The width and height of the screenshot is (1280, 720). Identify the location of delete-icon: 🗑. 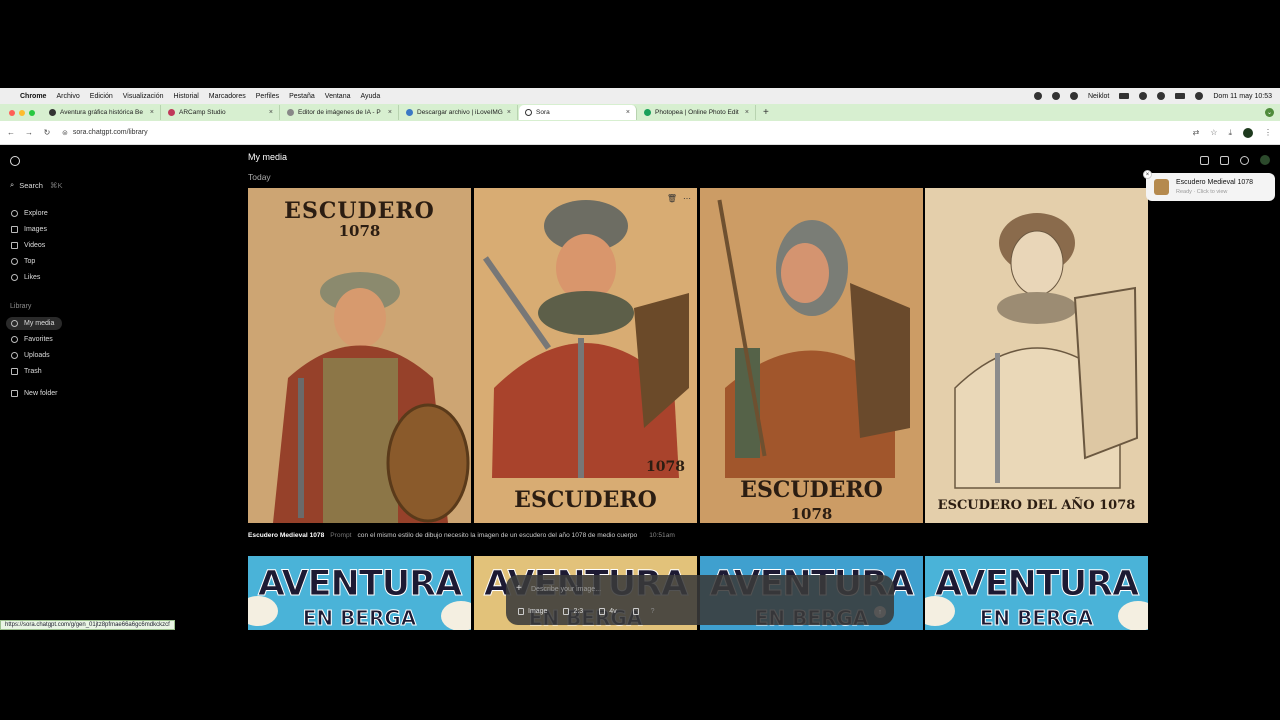
(672, 198).